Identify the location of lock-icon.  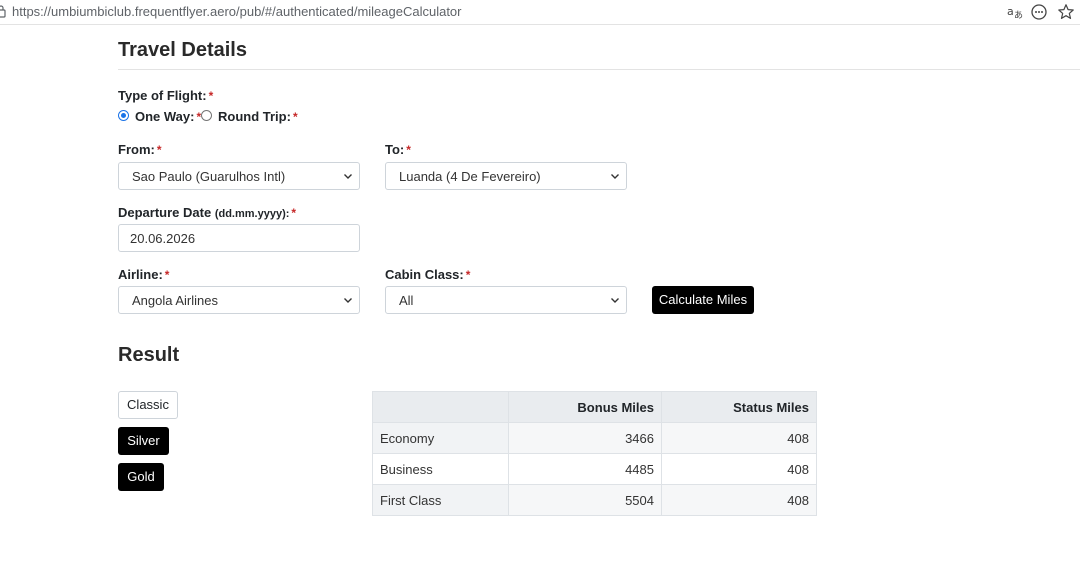
(3, 11).